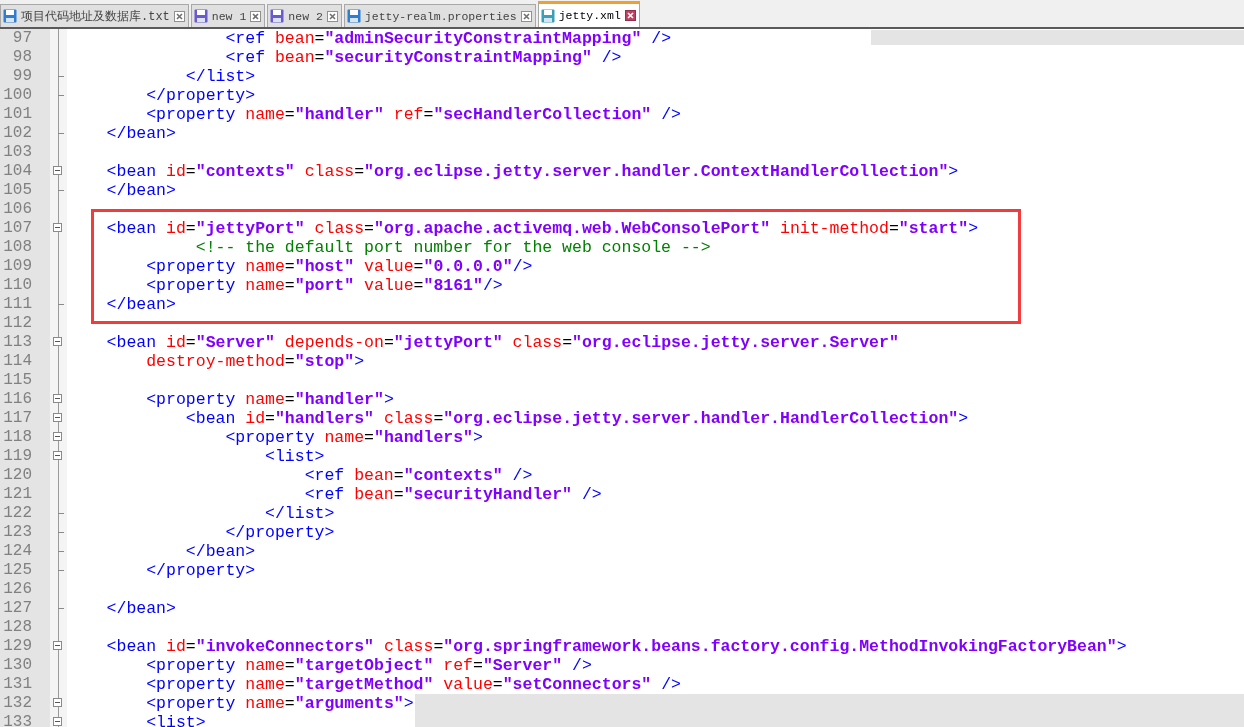 The width and height of the screenshot is (1244, 727). Describe the element at coordinates (25, 342) in the screenshot. I see `line-number: 113` at that location.